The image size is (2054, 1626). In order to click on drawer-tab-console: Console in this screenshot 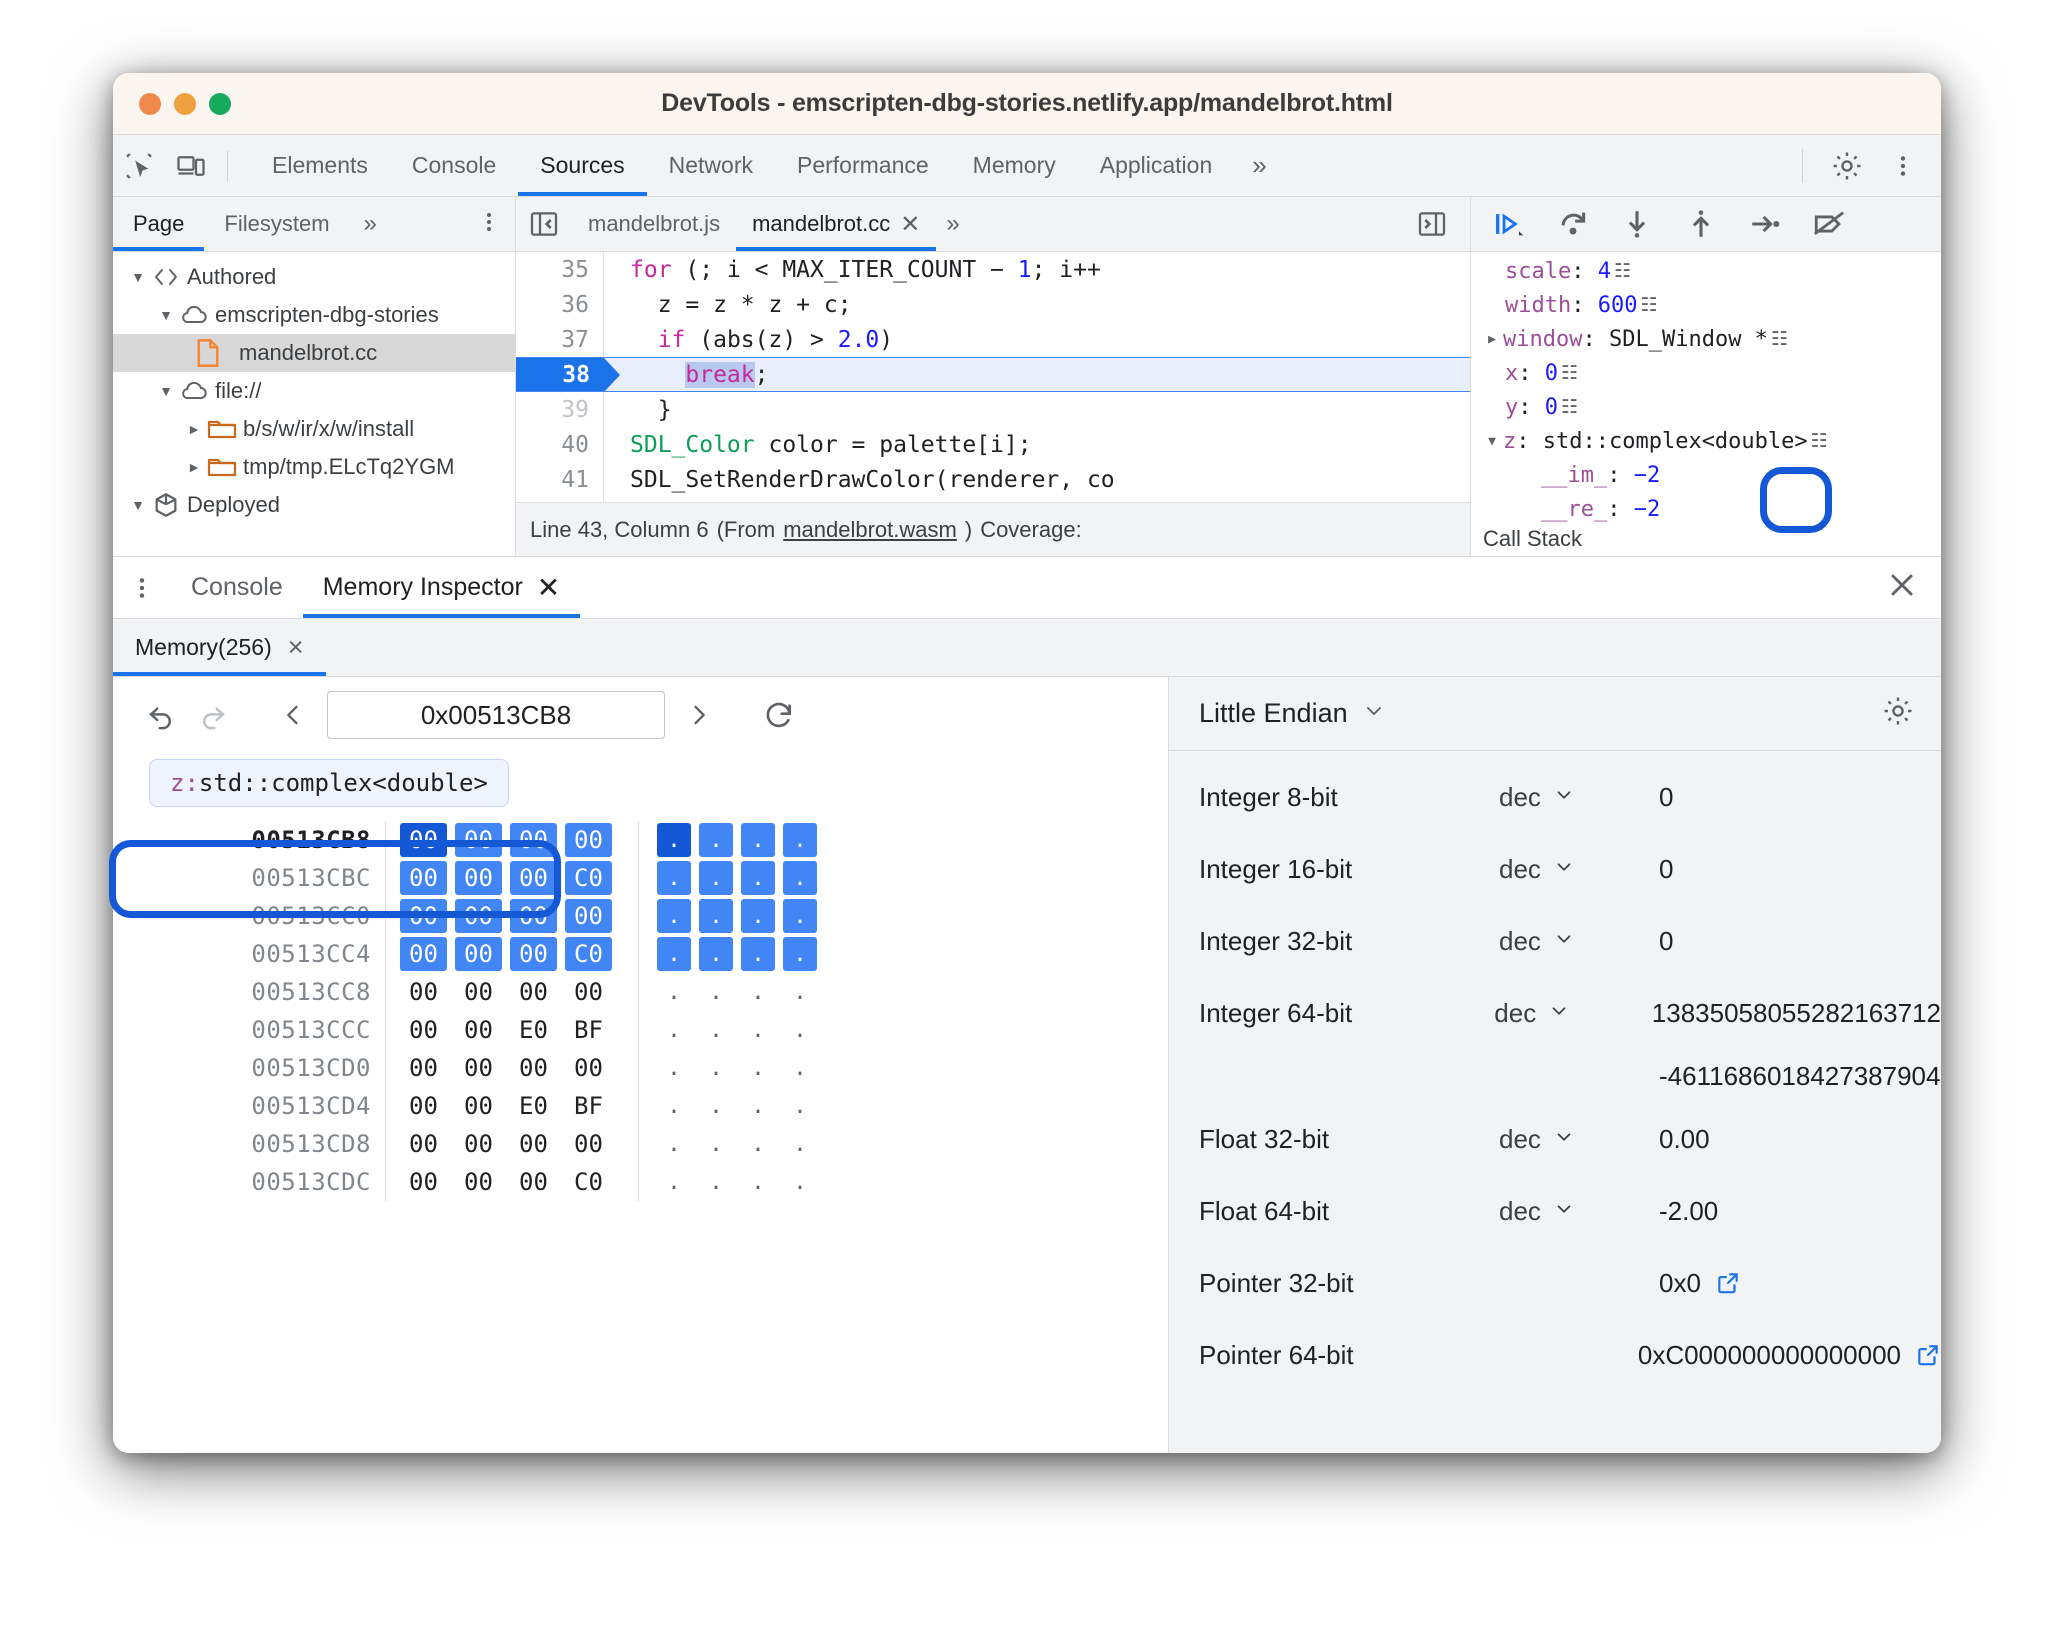, I will do `click(237, 587)`.